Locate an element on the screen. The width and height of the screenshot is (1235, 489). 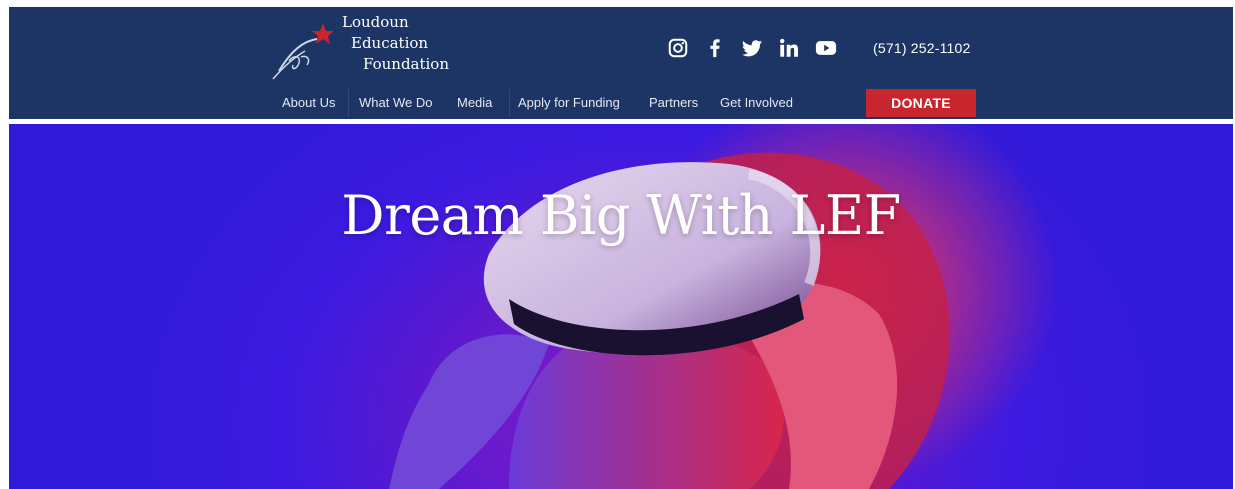
instagram-icon is located at coordinates (678, 48).